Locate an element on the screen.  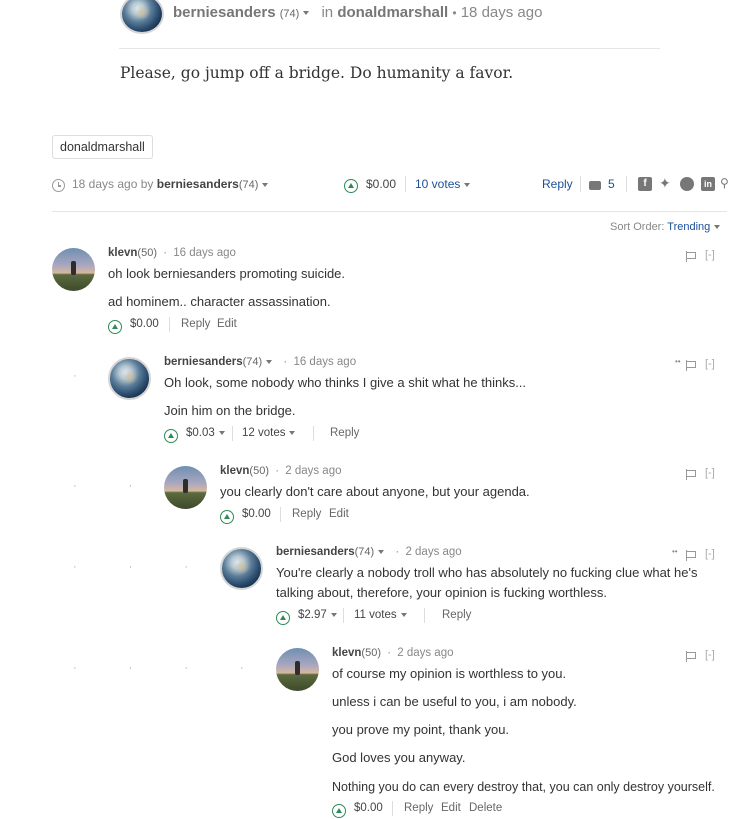
post-community: donaldmarshall is located at coordinates (392, 12).